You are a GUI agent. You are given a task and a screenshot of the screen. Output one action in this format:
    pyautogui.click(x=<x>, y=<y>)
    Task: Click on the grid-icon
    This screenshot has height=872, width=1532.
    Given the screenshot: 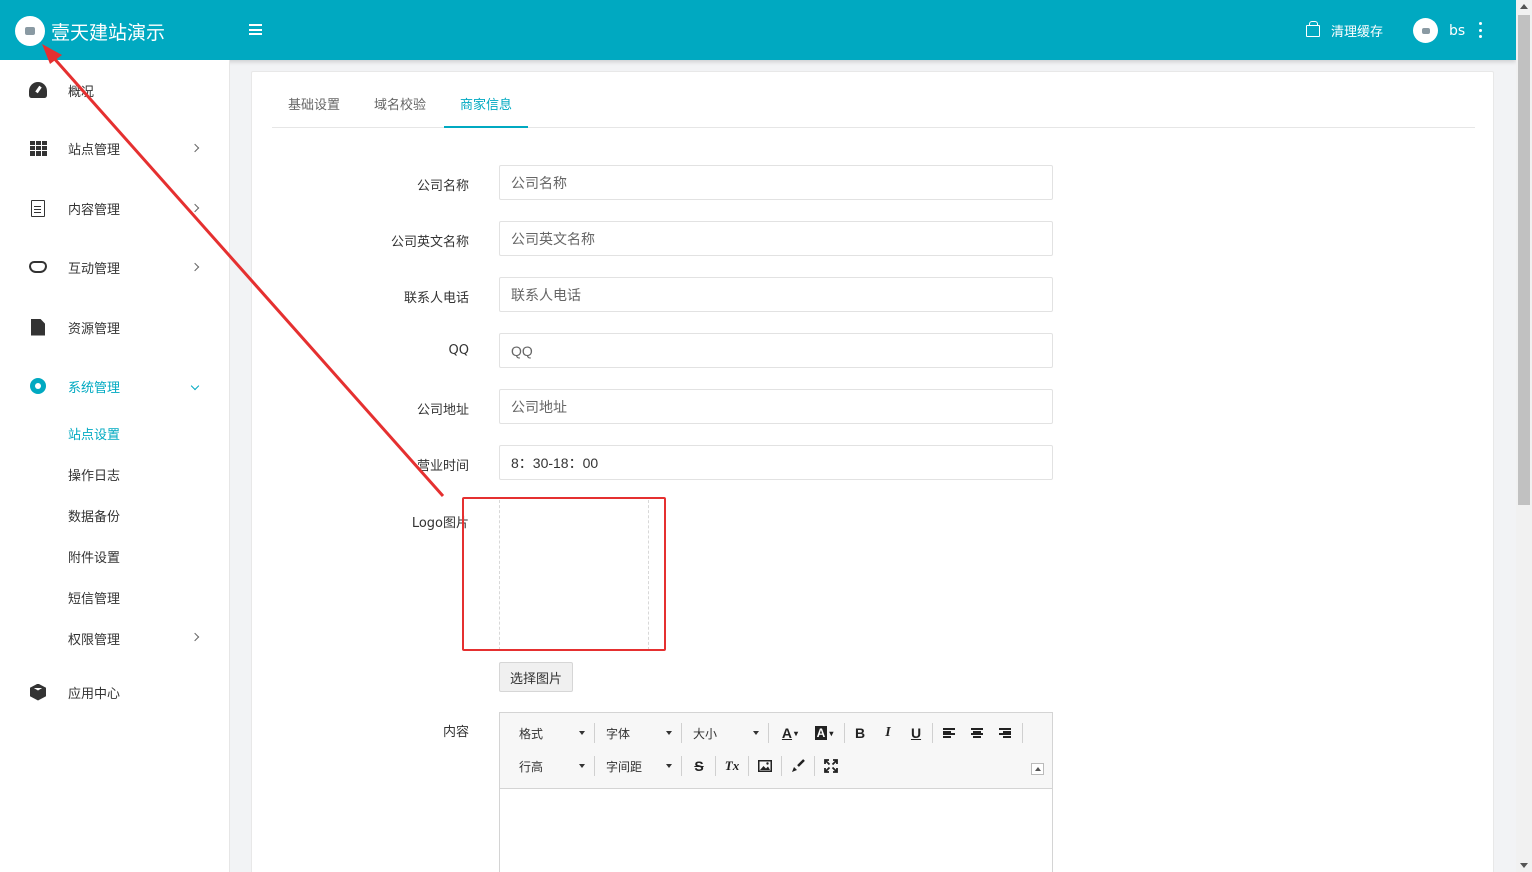 What is the action you would take?
    pyautogui.click(x=38, y=148)
    